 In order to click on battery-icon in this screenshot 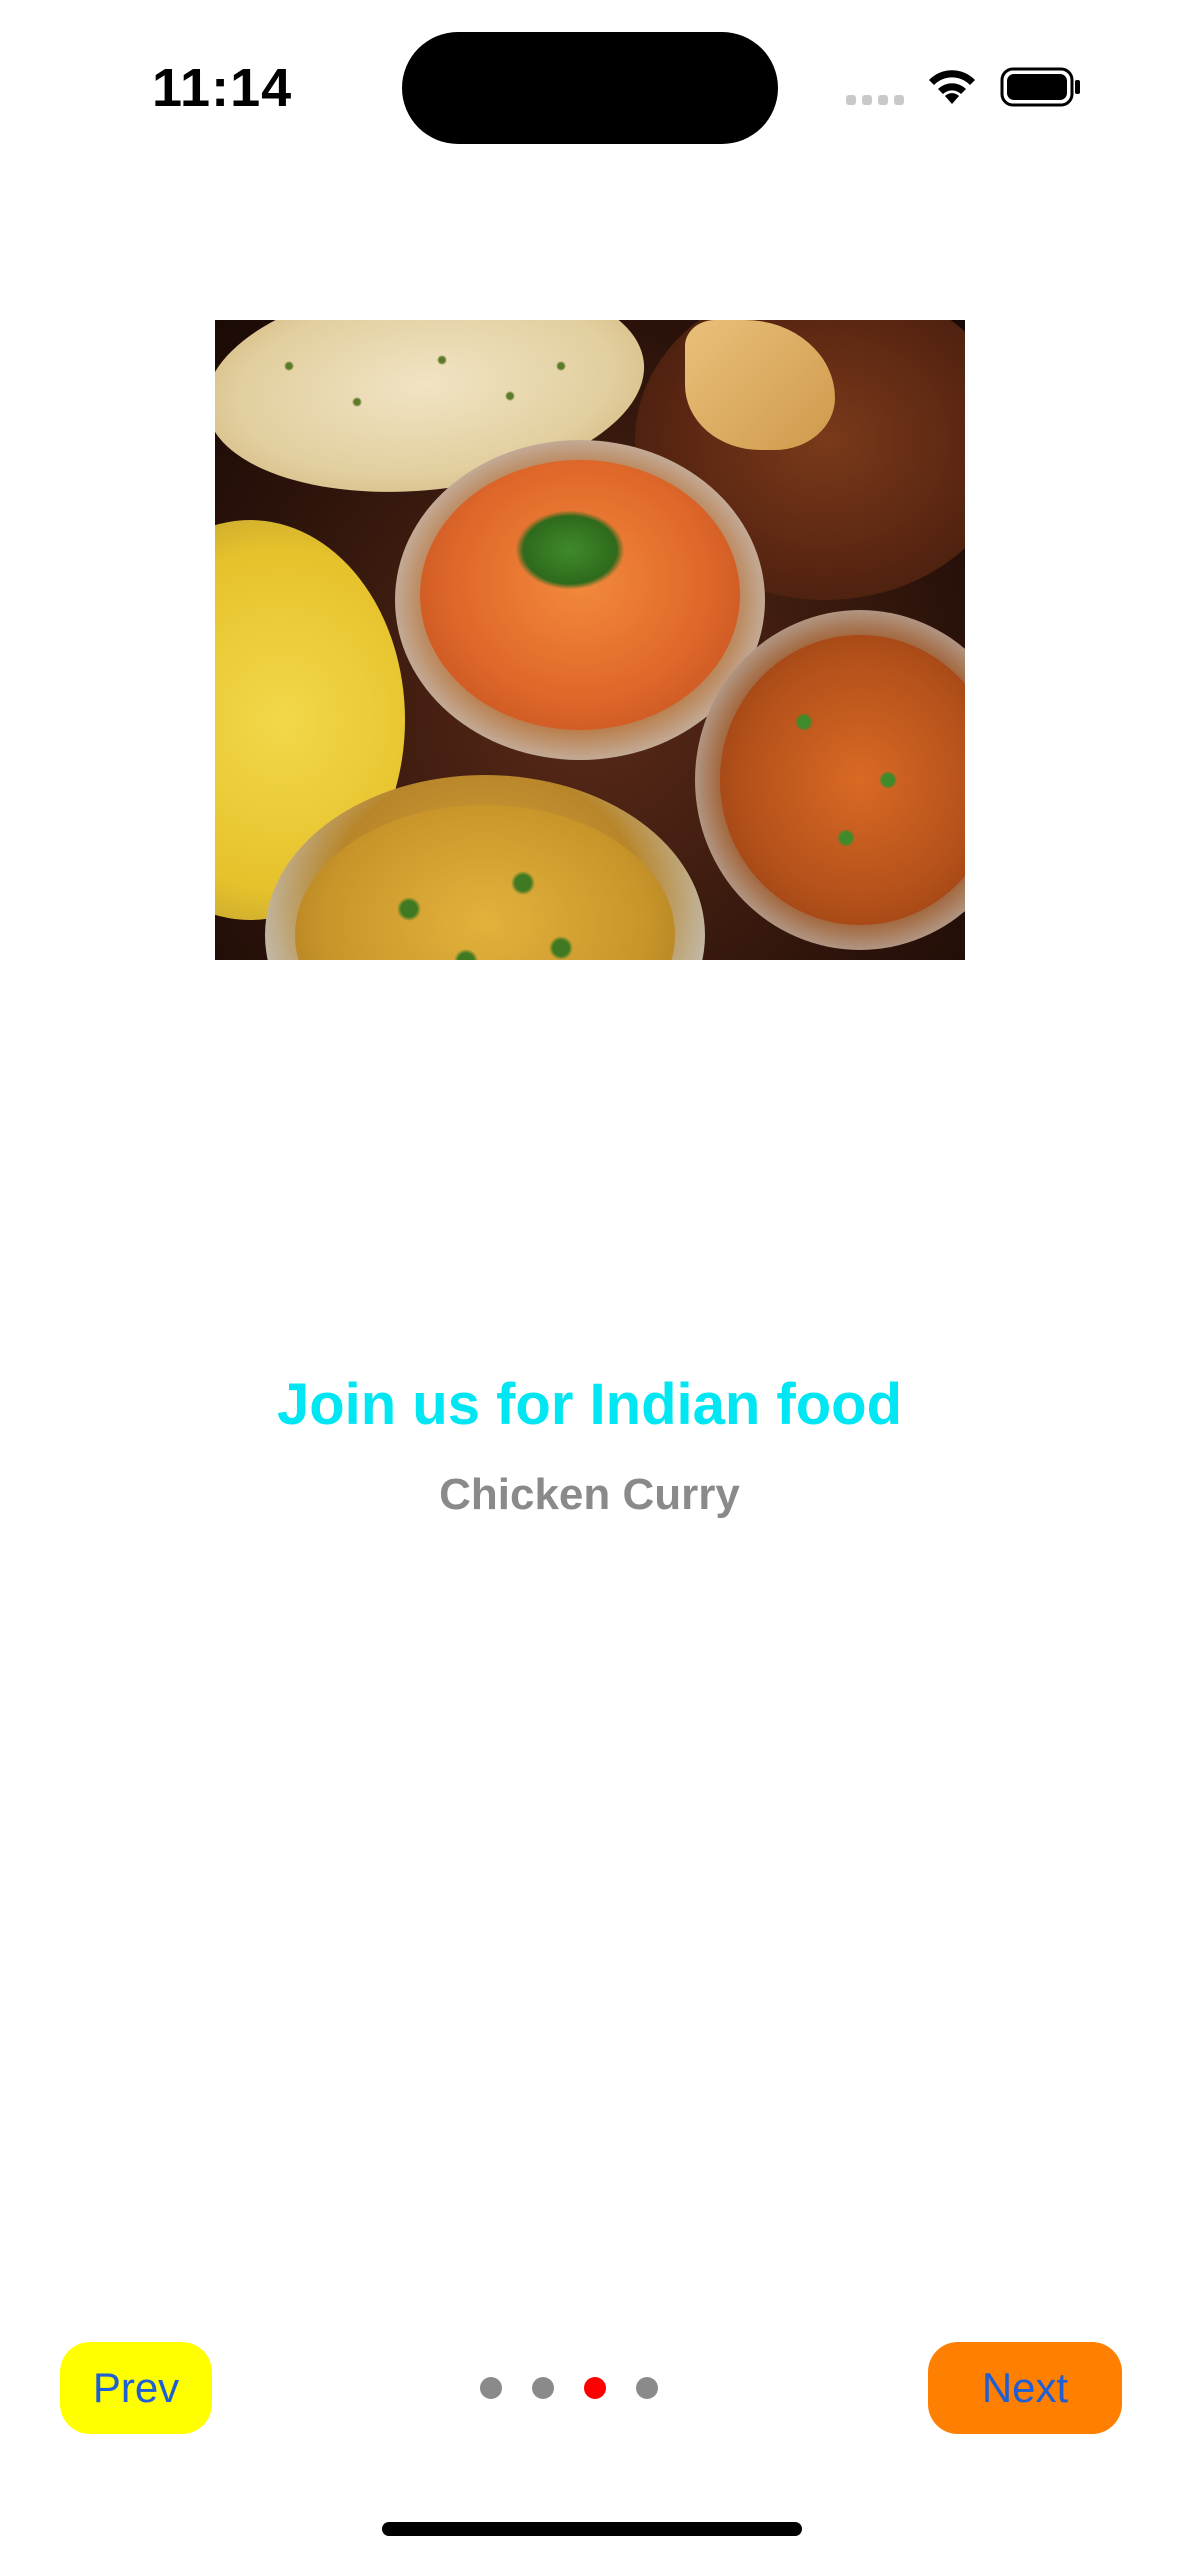, I will do `click(1040, 87)`.